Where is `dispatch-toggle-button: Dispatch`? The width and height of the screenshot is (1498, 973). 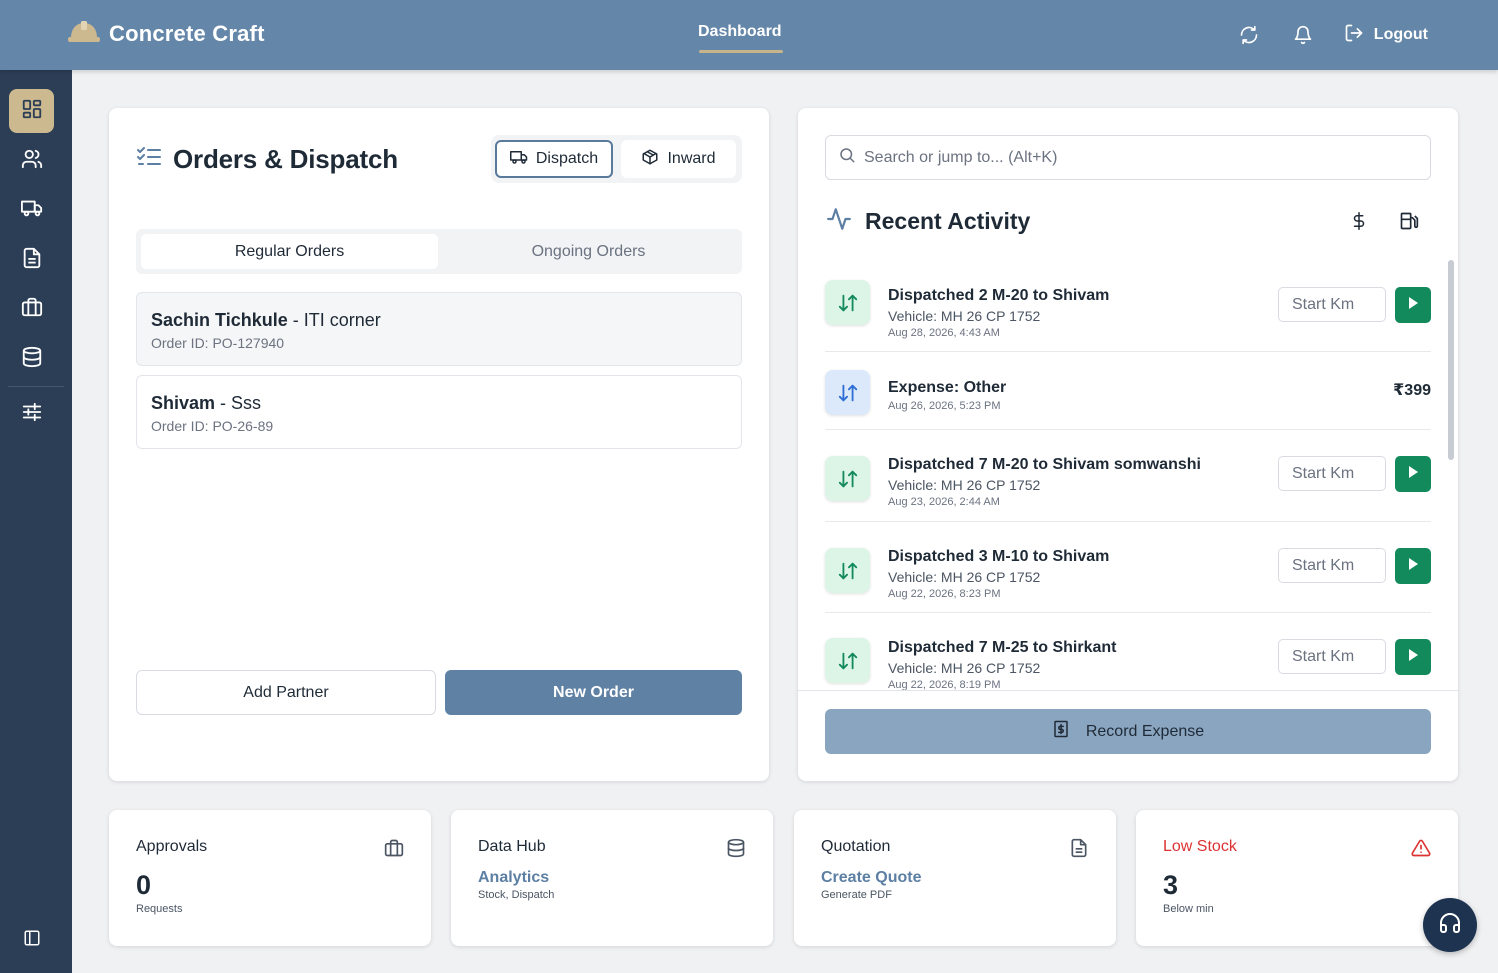 dispatch-toggle-button: Dispatch is located at coordinates (554, 159).